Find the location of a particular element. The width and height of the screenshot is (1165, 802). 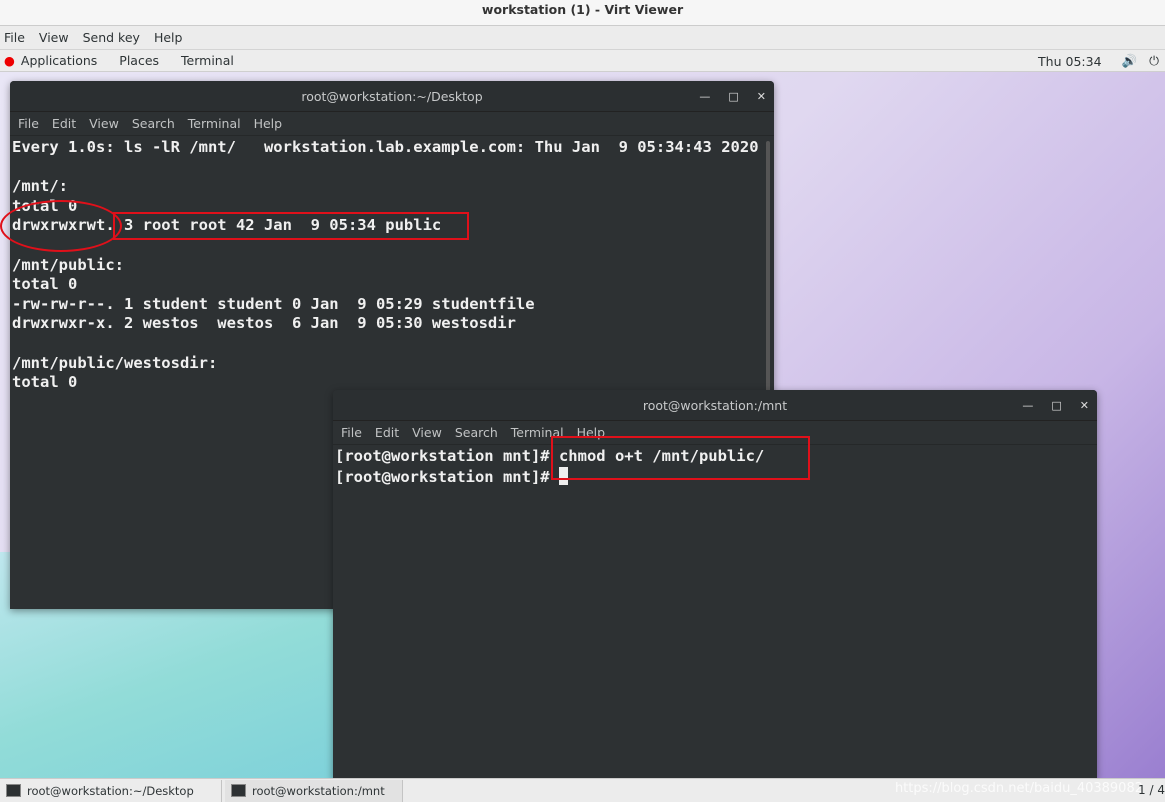

clock: Thu 05:34 is located at coordinates (1069, 61).